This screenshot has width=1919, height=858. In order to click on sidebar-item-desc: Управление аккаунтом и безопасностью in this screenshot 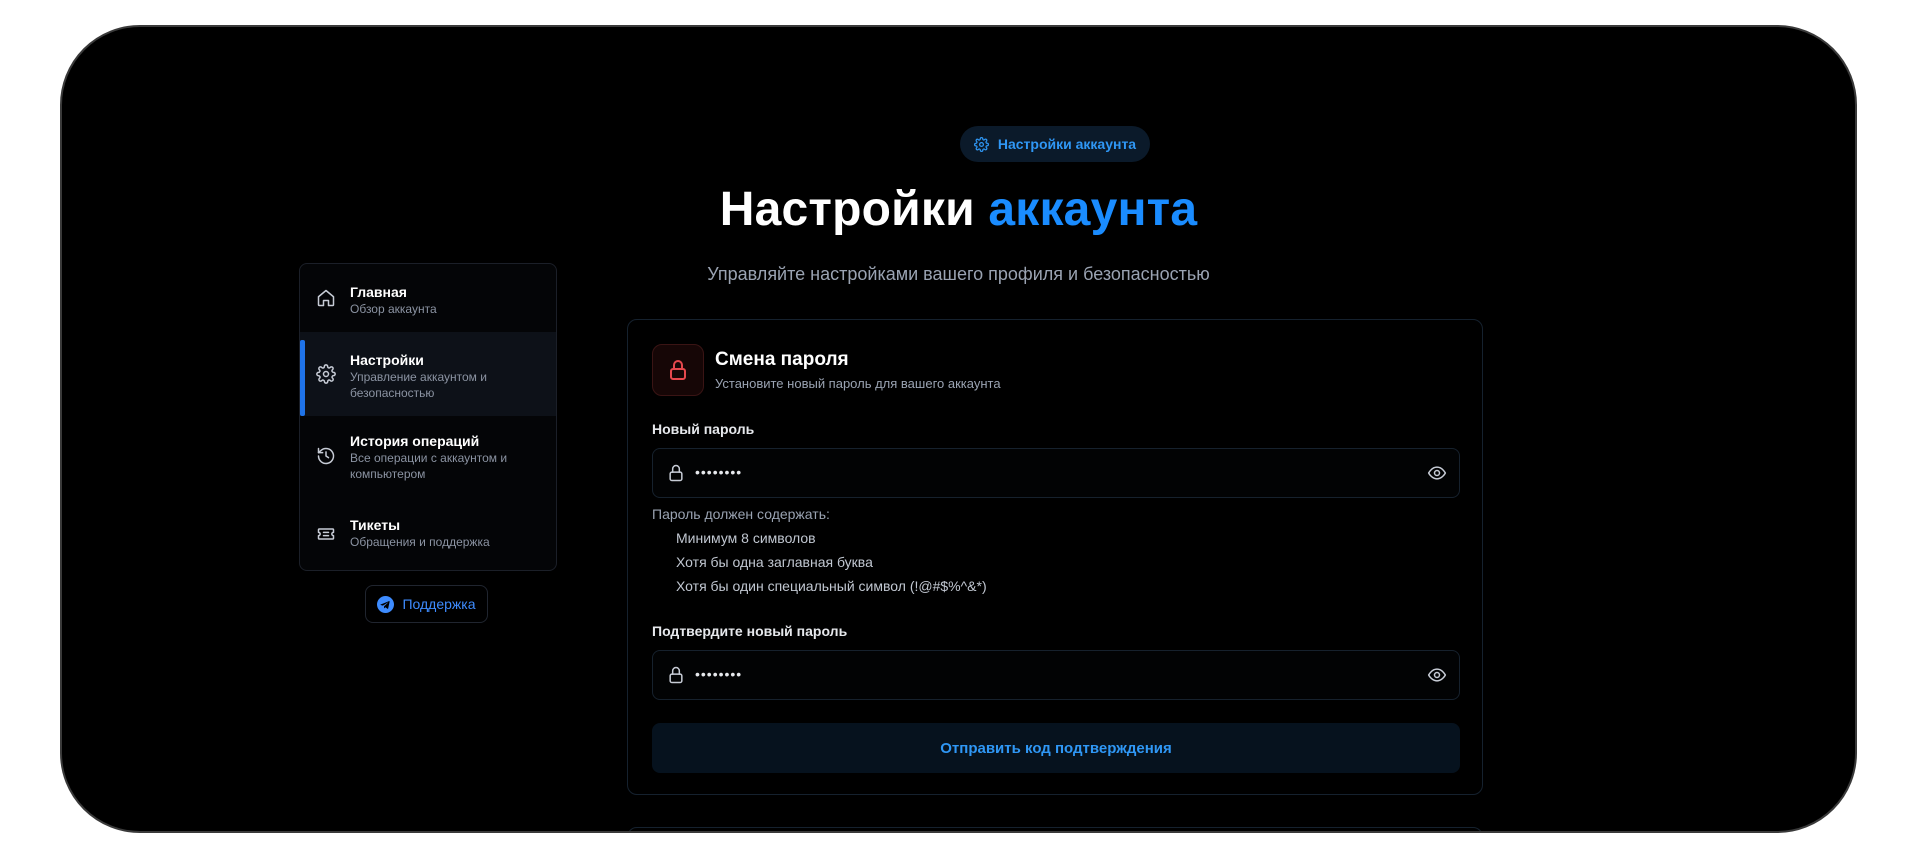, I will do `click(418, 385)`.